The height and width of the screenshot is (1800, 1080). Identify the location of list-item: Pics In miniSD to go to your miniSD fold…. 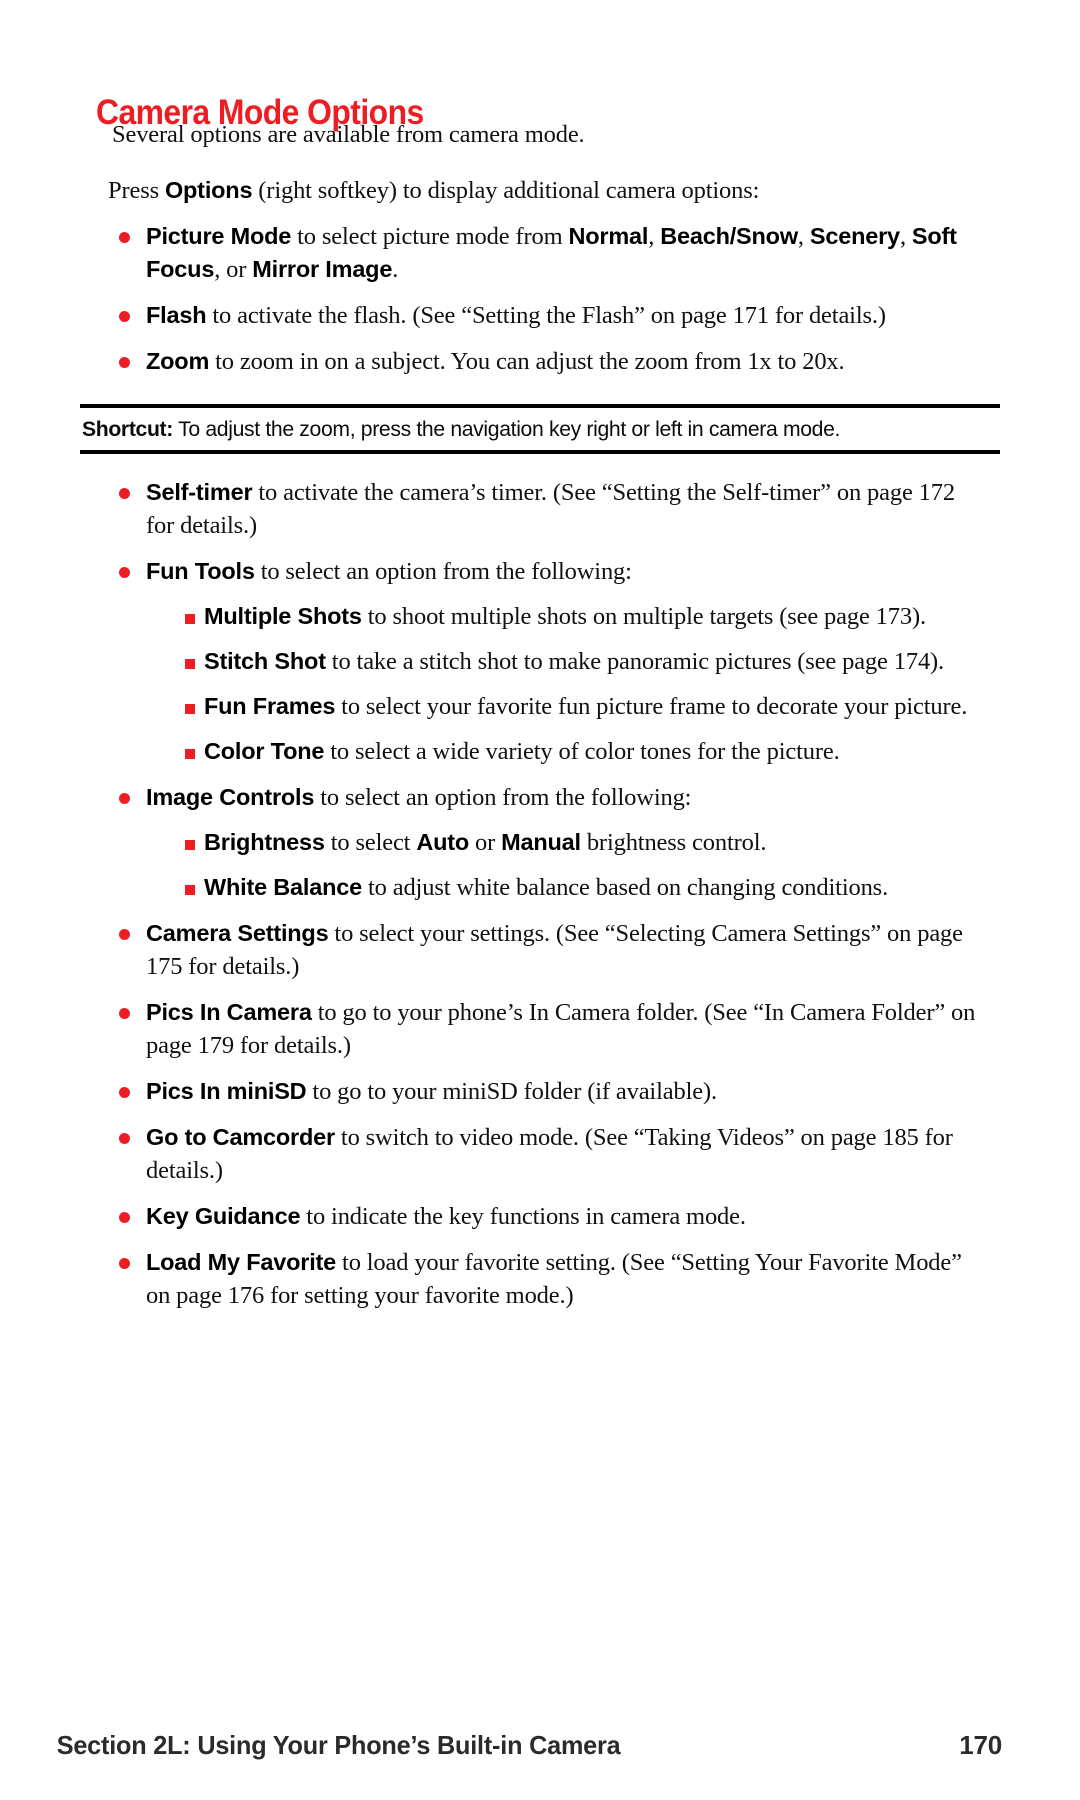
(540, 1091).